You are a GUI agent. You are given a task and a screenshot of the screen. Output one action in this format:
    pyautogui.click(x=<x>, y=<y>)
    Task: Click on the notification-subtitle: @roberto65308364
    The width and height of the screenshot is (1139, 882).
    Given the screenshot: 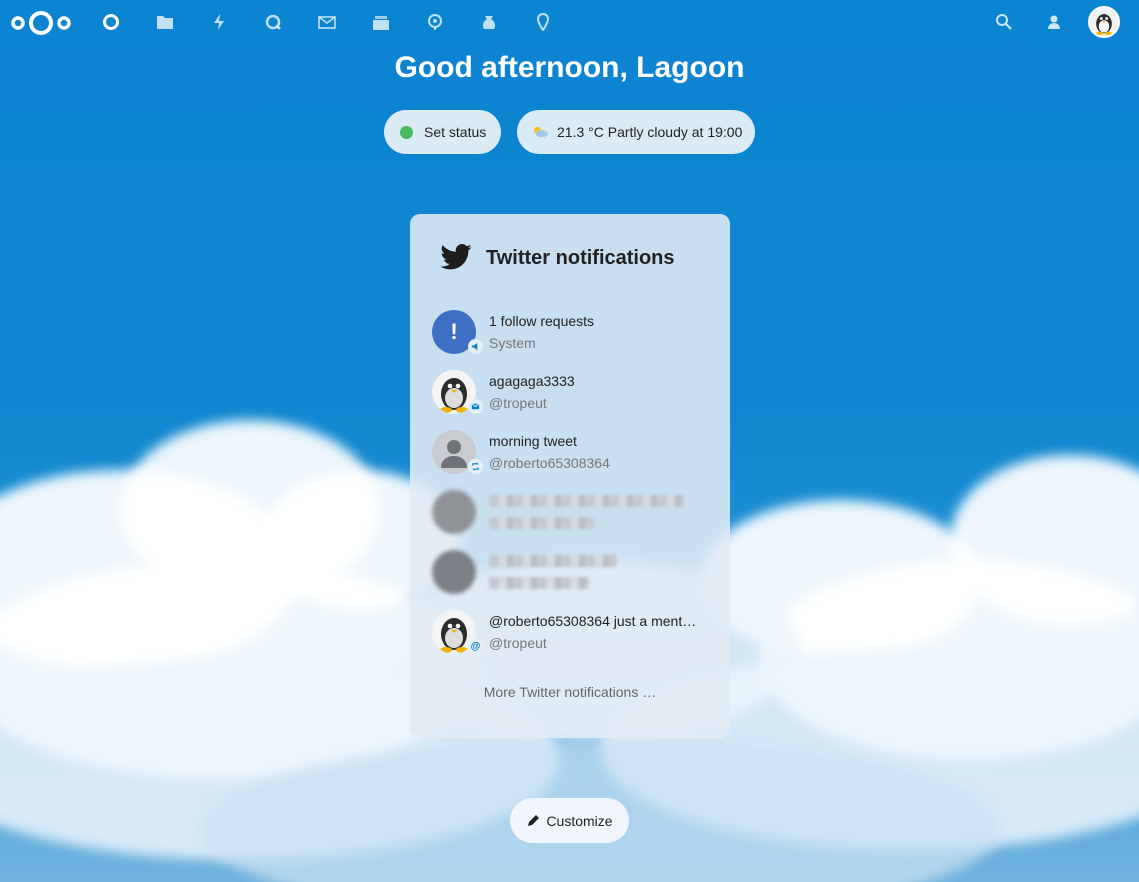 What is the action you would take?
    pyautogui.click(x=549, y=463)
    